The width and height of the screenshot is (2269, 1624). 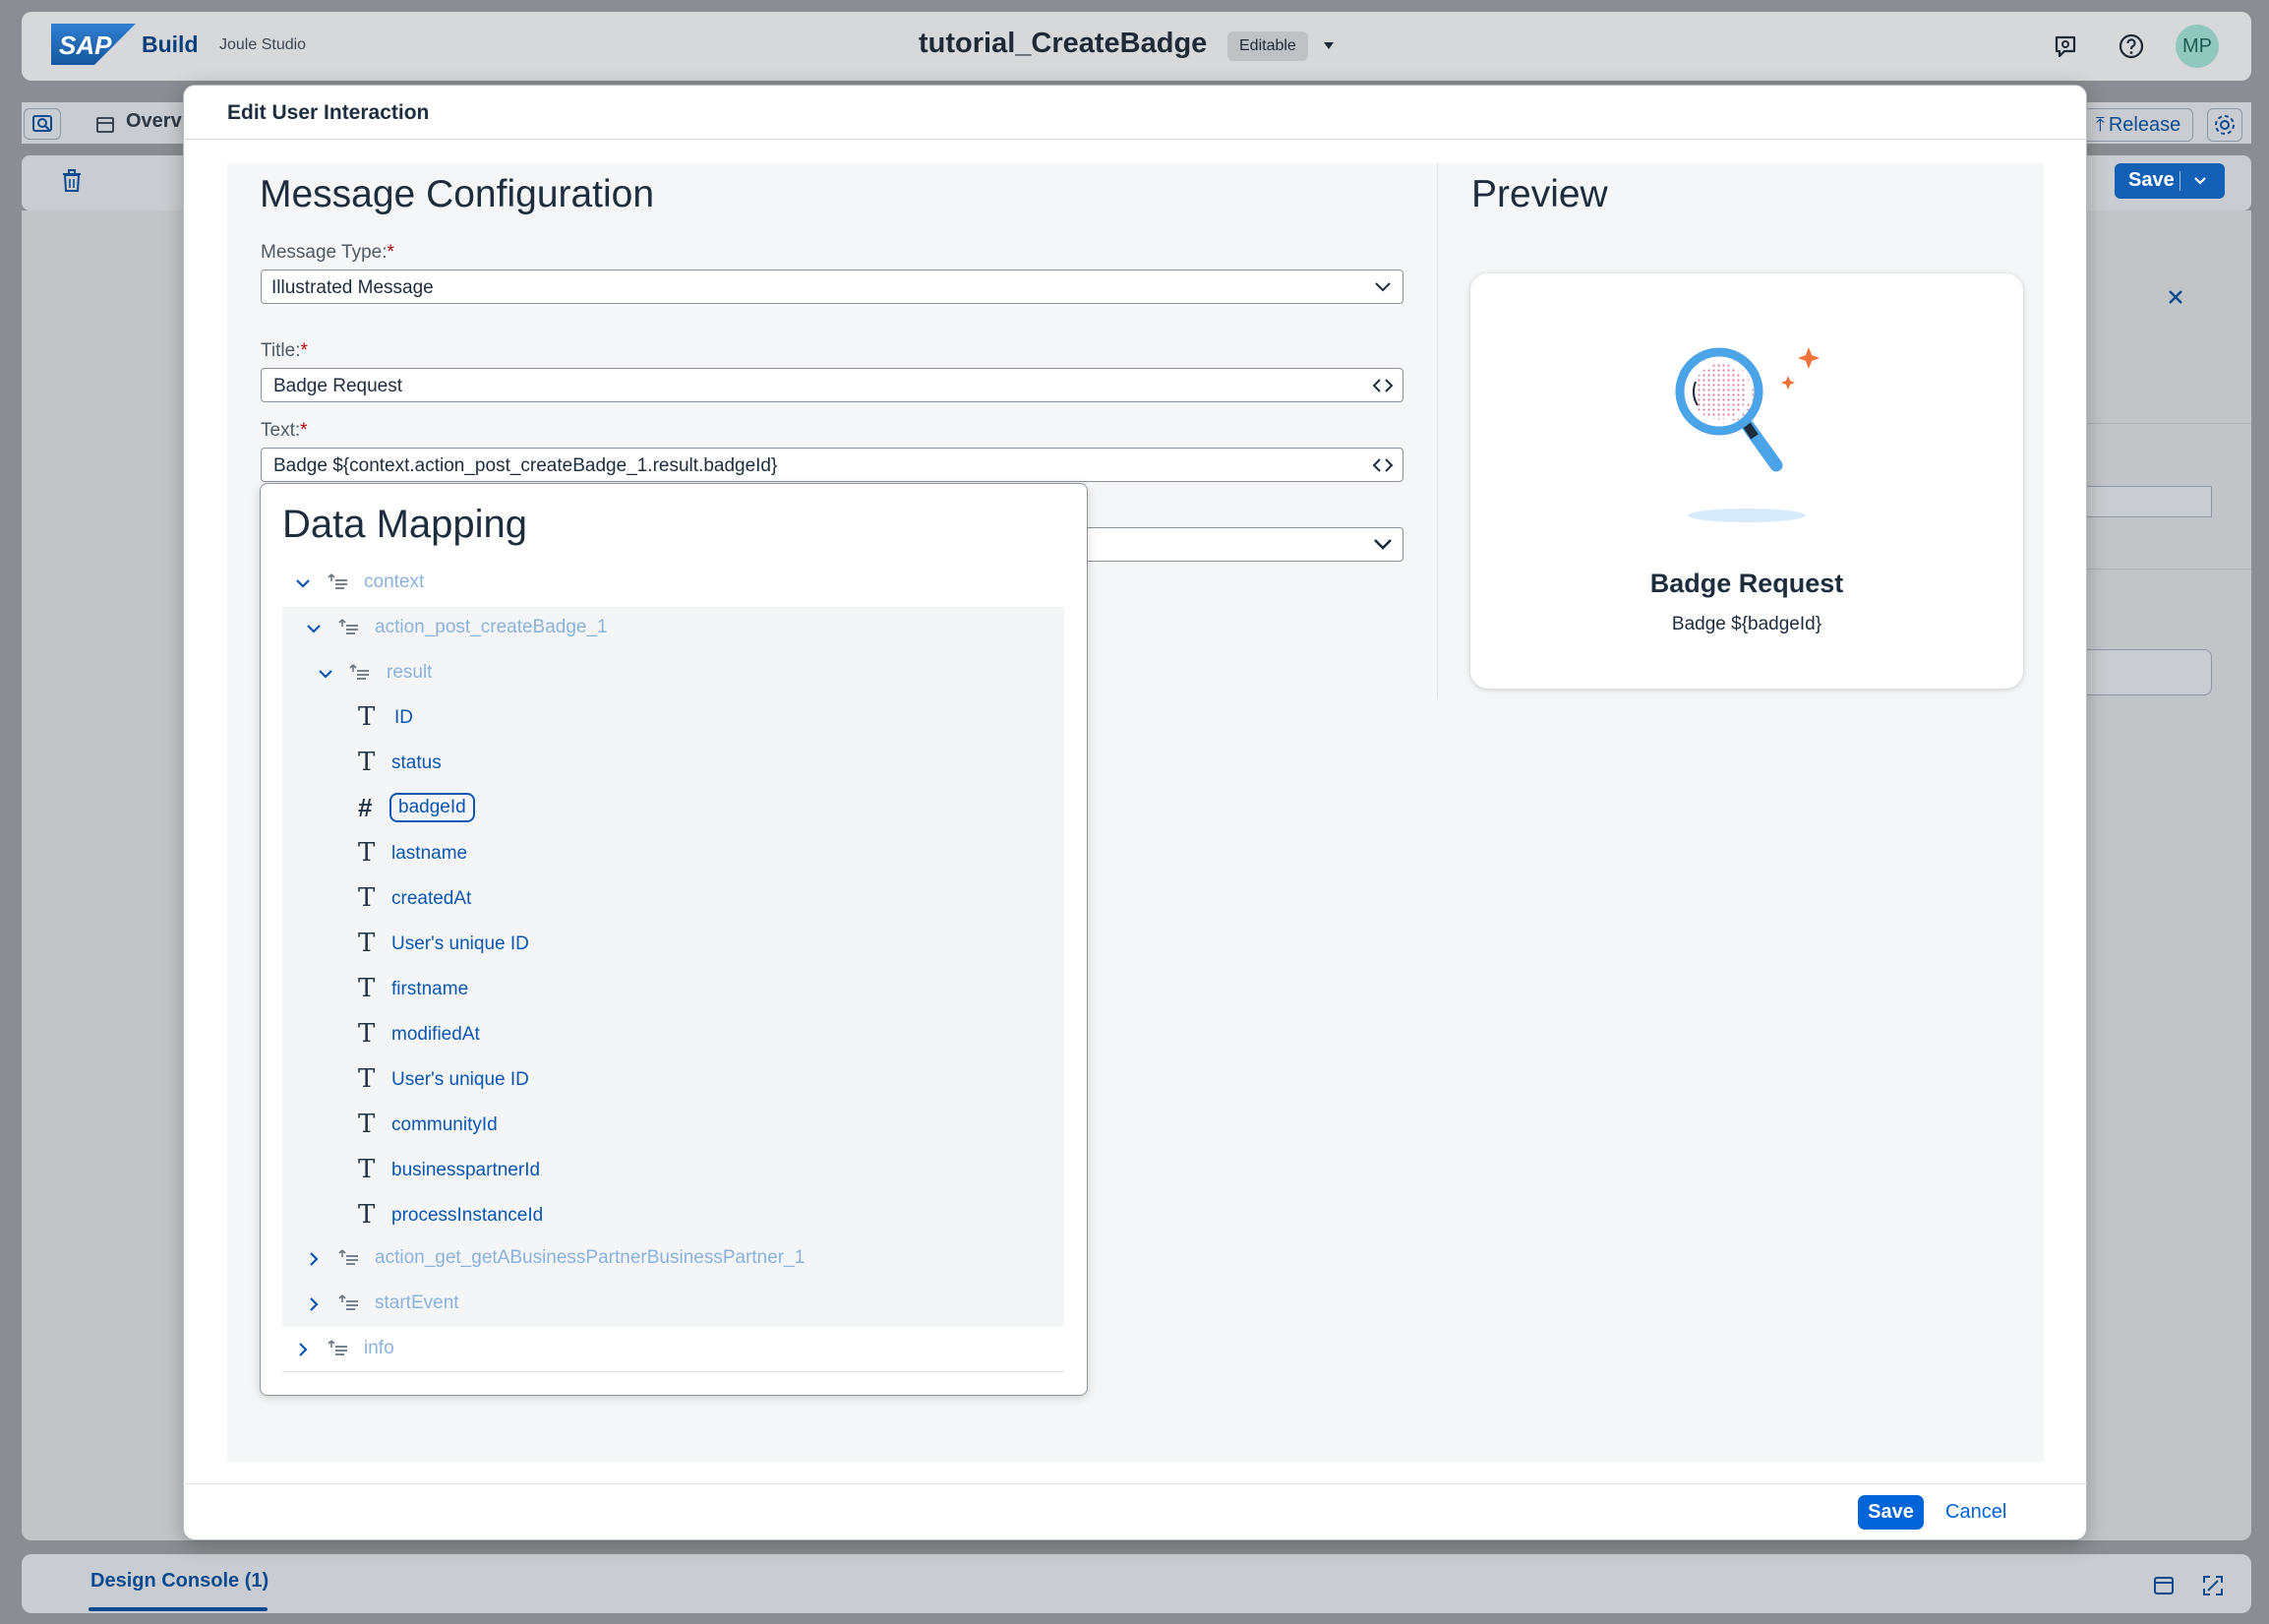 I want to click on tree-leaf-label: communityId, so click(x=444, y=1124).